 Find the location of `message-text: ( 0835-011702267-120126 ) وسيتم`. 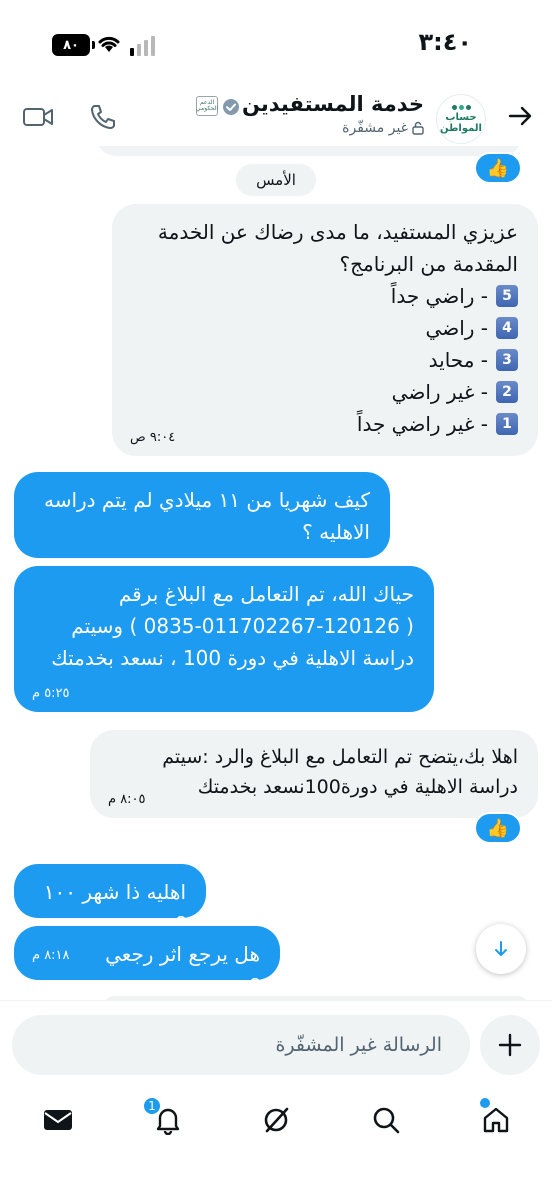

message-text: ( 0835-011702267-120126 ) وسيتم is located at coordinates (242, 626).